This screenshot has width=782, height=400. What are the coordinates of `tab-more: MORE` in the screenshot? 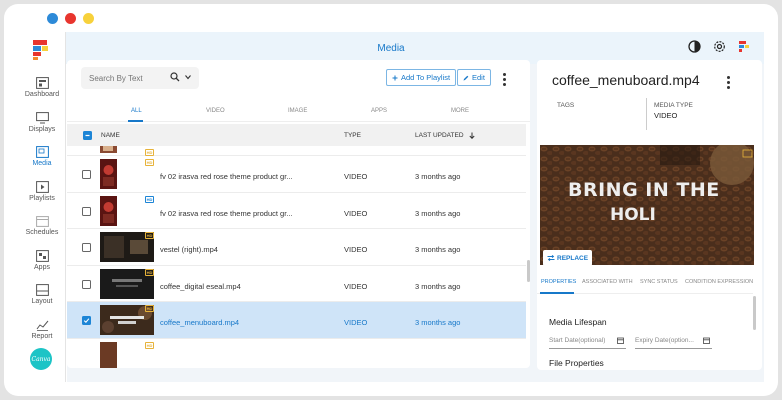 It's located at (460, 111).